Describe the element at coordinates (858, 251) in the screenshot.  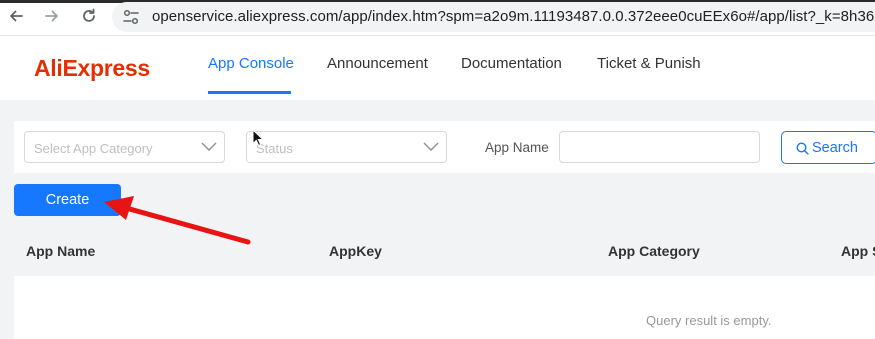
I see `column-header-app-status: App S` at that location.